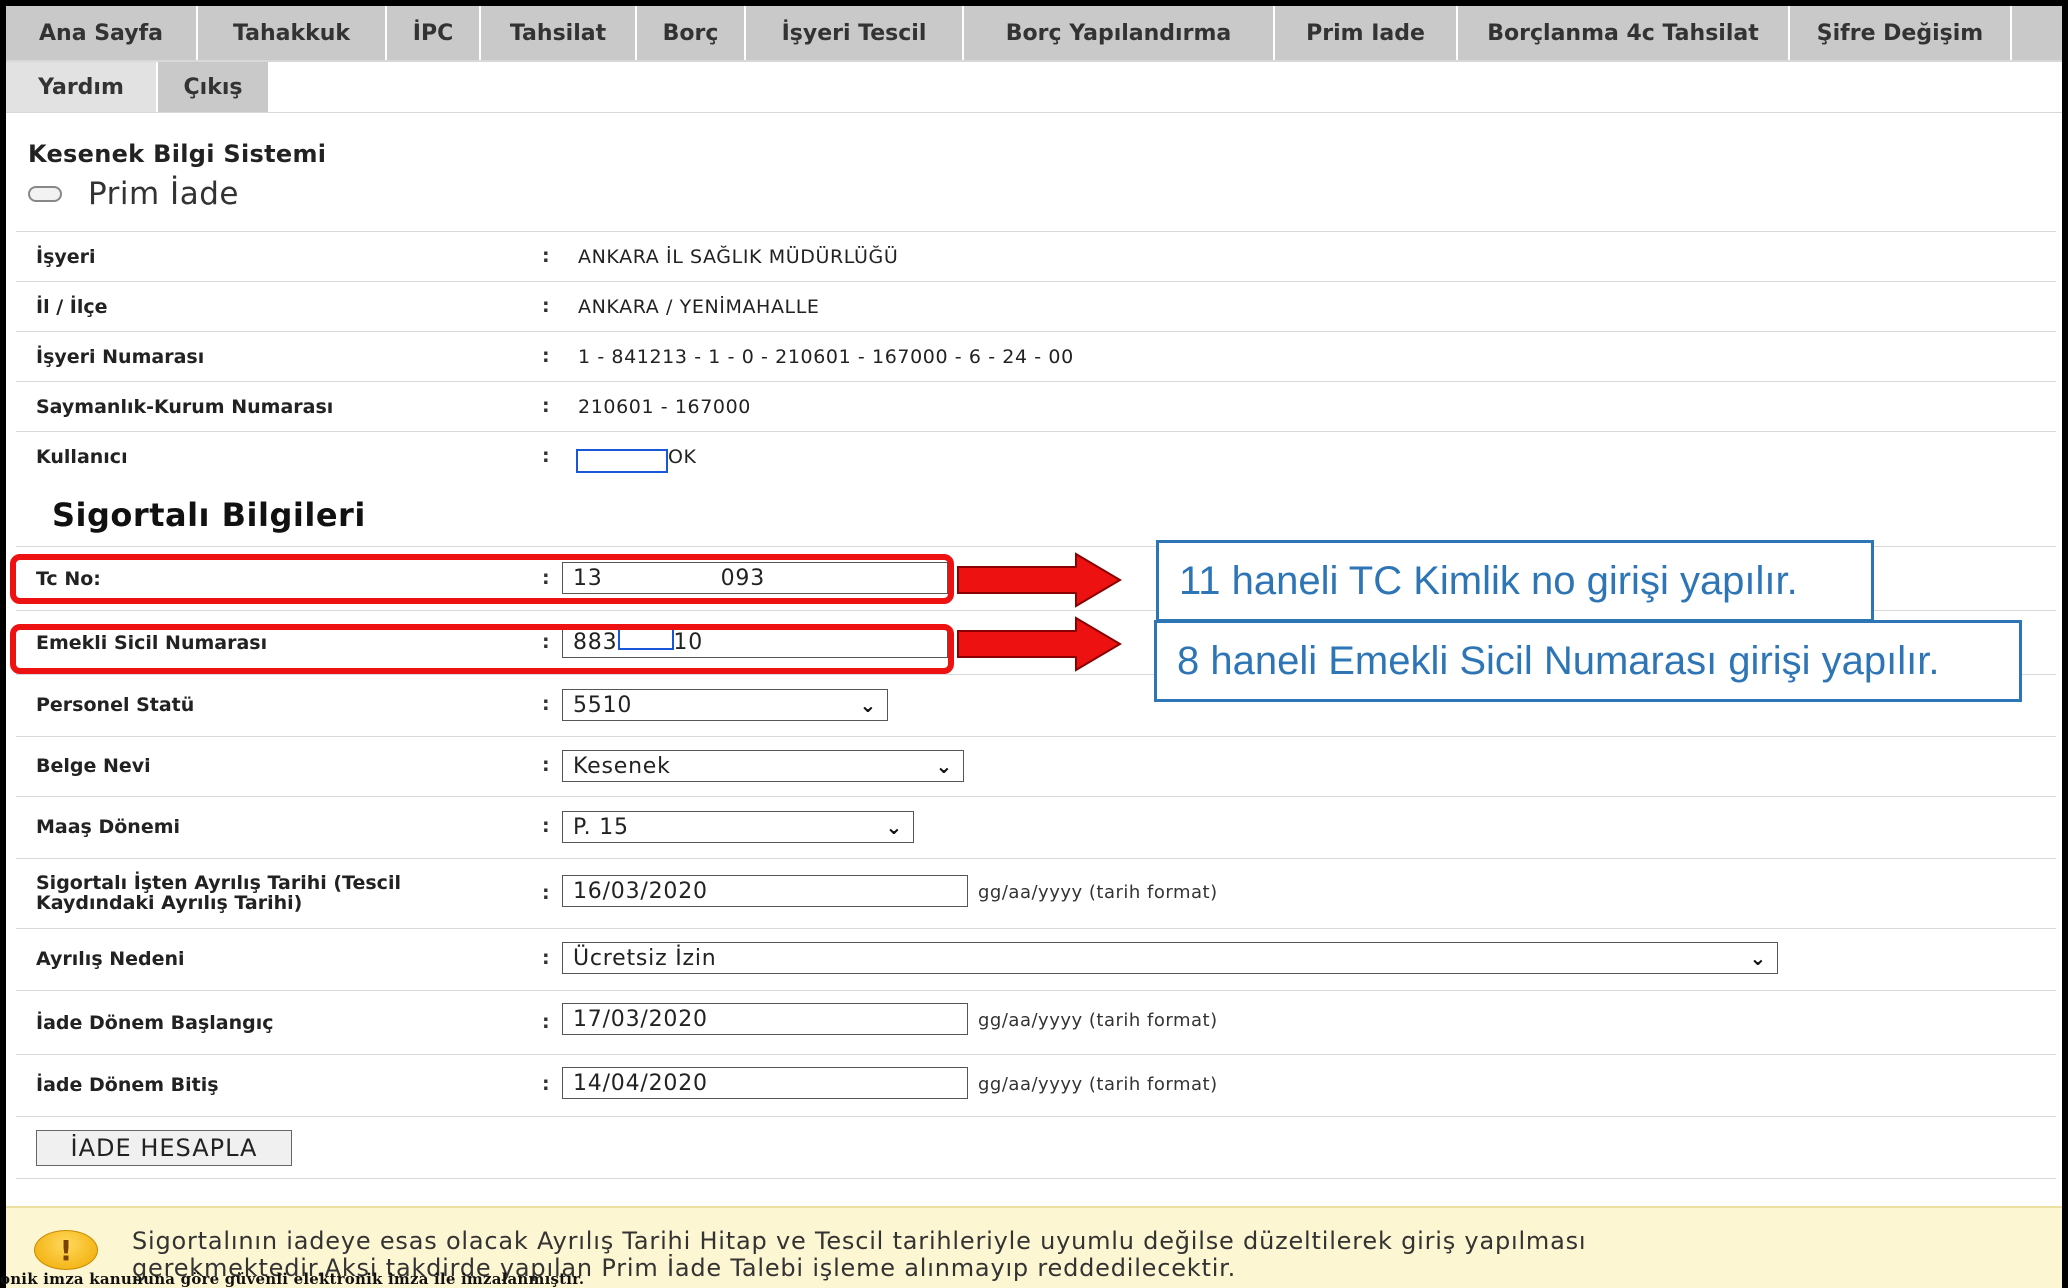 Image resolution: width=2068 pixels, height=1288 pixels. Describe the element at coordinates (366, 456) in the screenshot. I see `row-kullanici: Kullanıcı : Ç OK` at that location.